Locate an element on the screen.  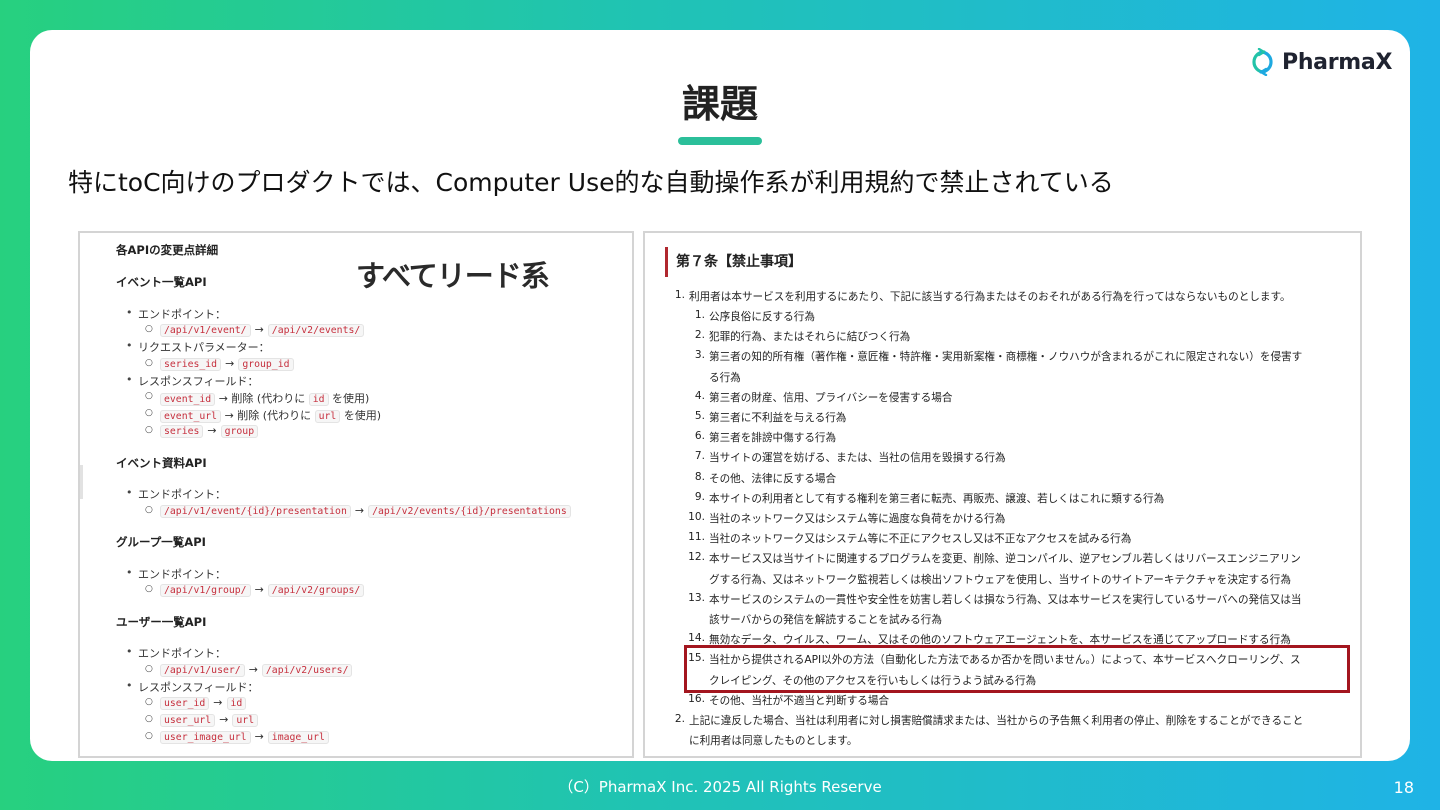
item-text: 第三者の財産、信用、プライバシーを侵害する場合 is located at coordinates (831, 397).